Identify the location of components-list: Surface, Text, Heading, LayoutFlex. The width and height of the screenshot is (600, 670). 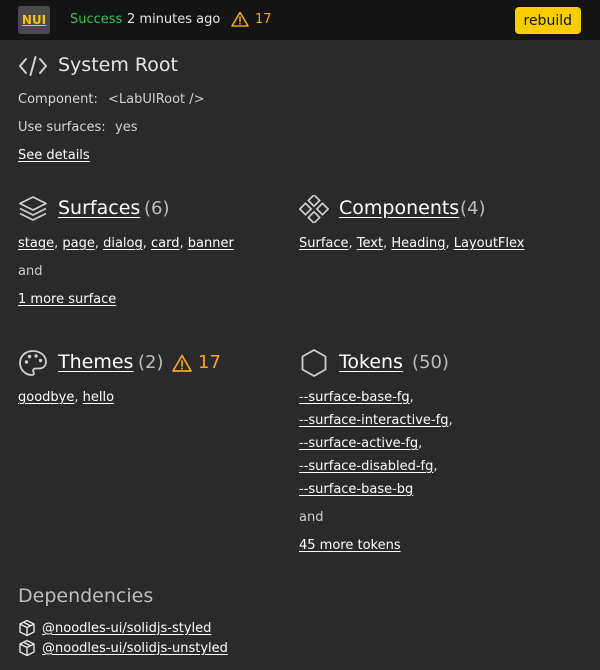
(412, 243).